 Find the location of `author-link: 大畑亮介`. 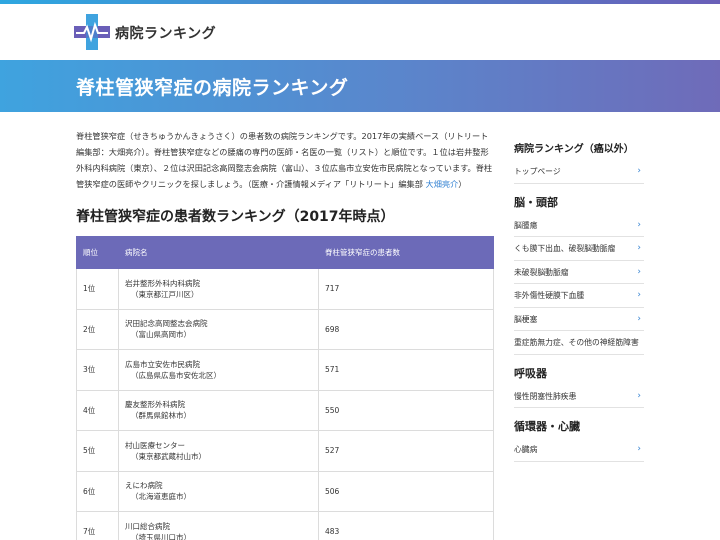

author-link: 大畑亮介 is located at coordinates (442, 184).